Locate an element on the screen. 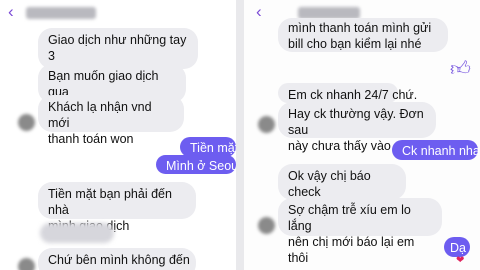 Image resolution: width=480 pixels, height=270 pixels. message-incoming: Ok vậy chị báo check loading lại is located at coordinates (342, 189).